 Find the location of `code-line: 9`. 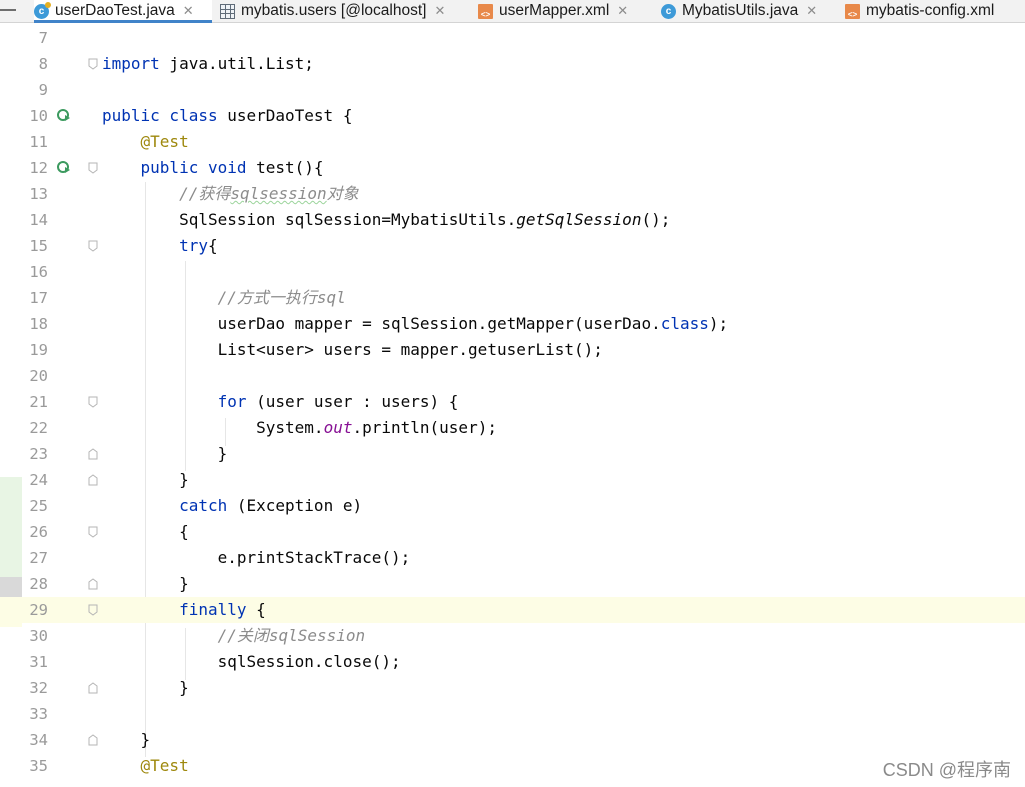

code-line: 9 is located at coordinates (512, 90).